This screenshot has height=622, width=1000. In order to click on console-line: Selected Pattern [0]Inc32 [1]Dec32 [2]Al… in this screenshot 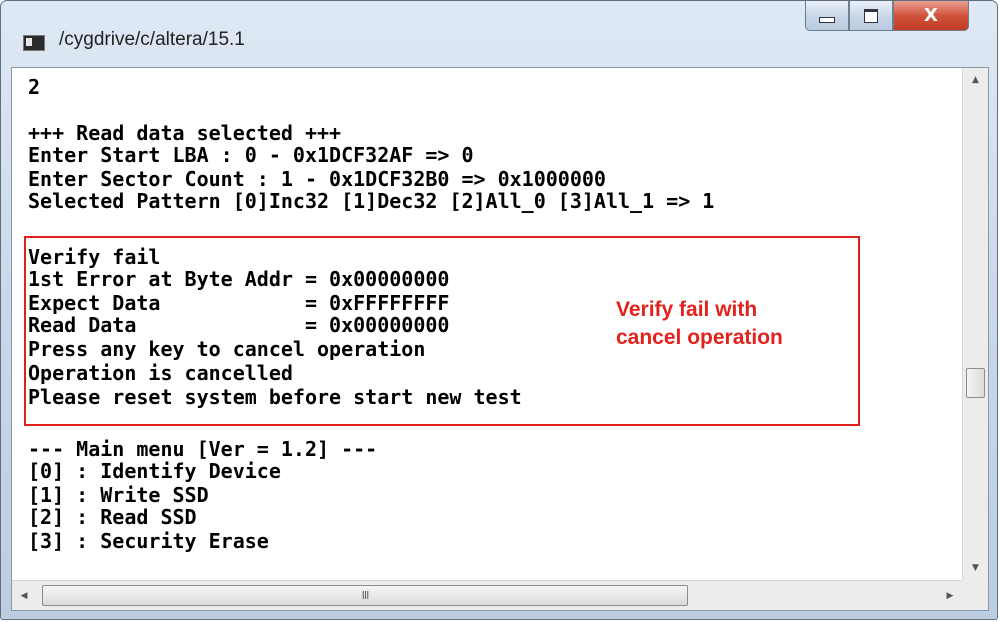, I will do `click(371, 201)`.